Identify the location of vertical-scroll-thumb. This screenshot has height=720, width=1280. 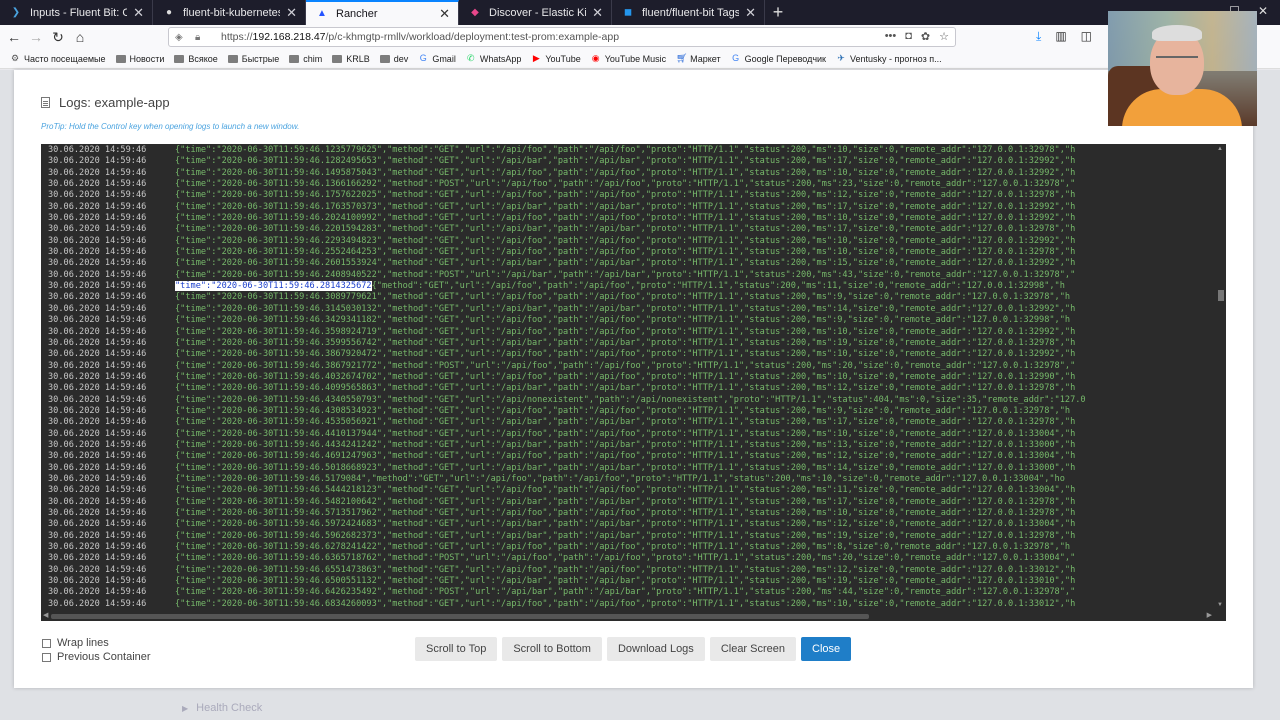
(1221, 295).